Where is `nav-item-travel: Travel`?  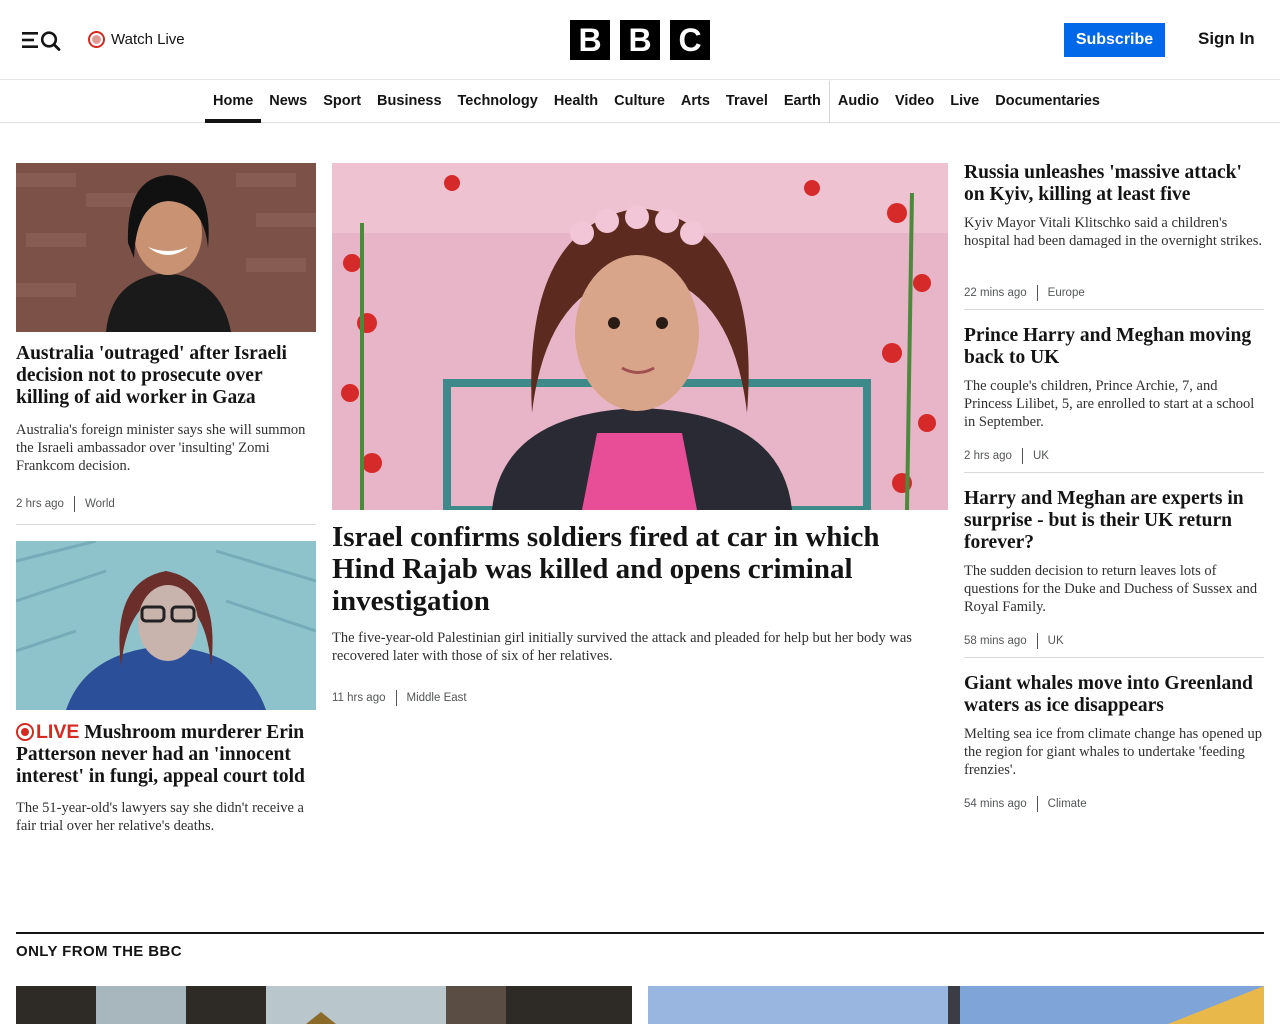
nav-item-travel: Travel is located at coordinates (747, 102).